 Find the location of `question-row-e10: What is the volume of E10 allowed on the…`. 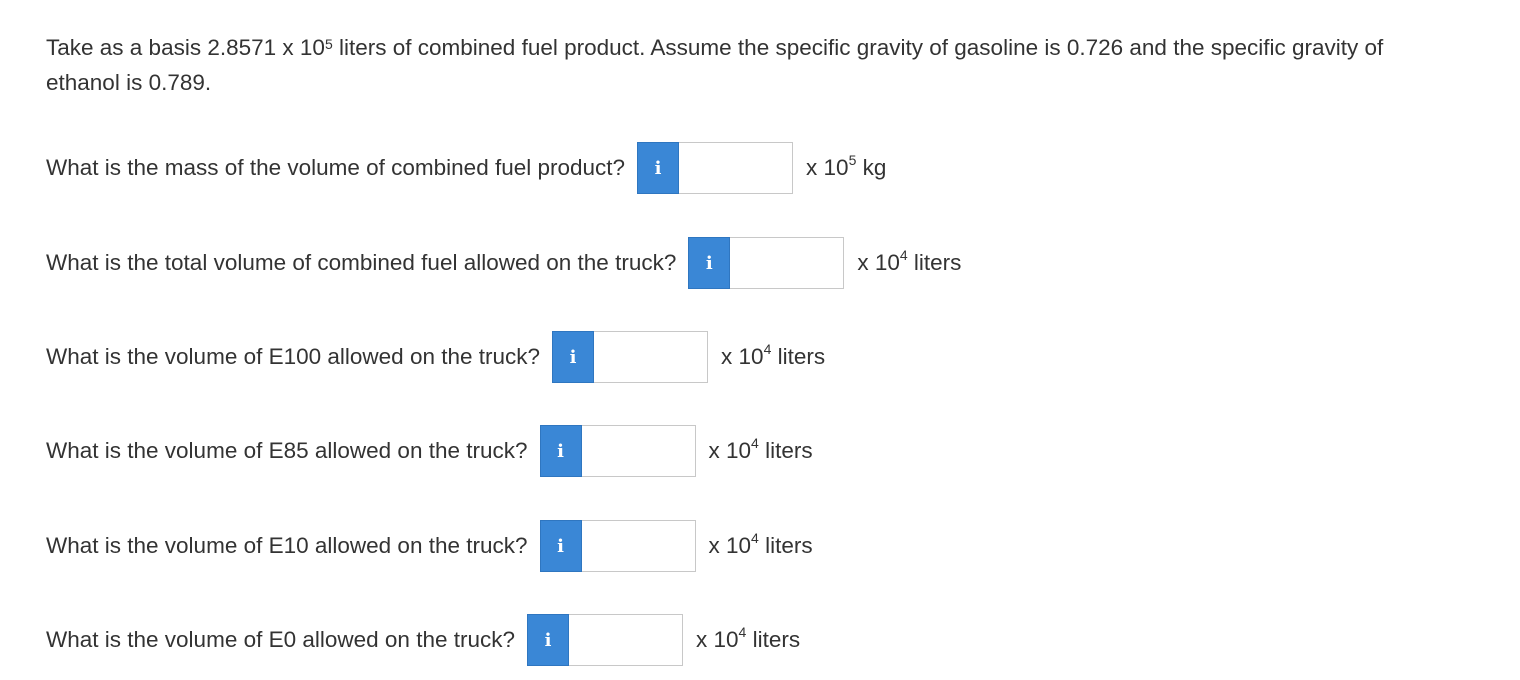

question-row-e10: What is the volume of E10 allowed on the… is located at coordinates (429, 546).